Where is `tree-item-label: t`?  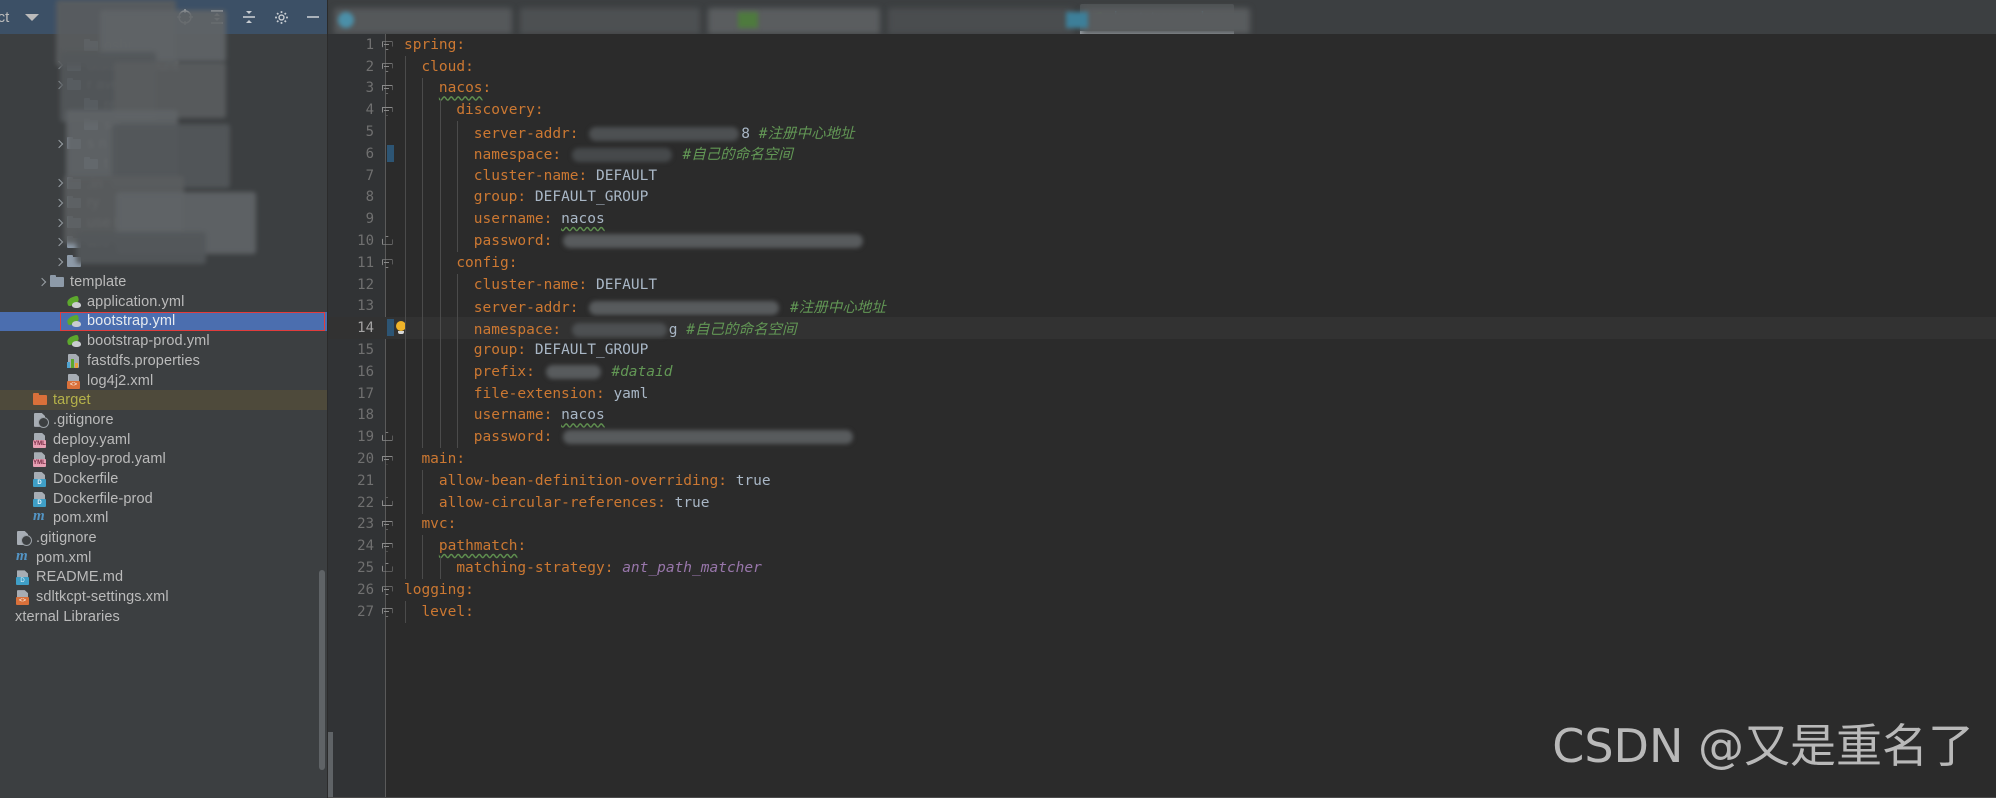
tree-item-label: t is located at coordinates (106, 163).